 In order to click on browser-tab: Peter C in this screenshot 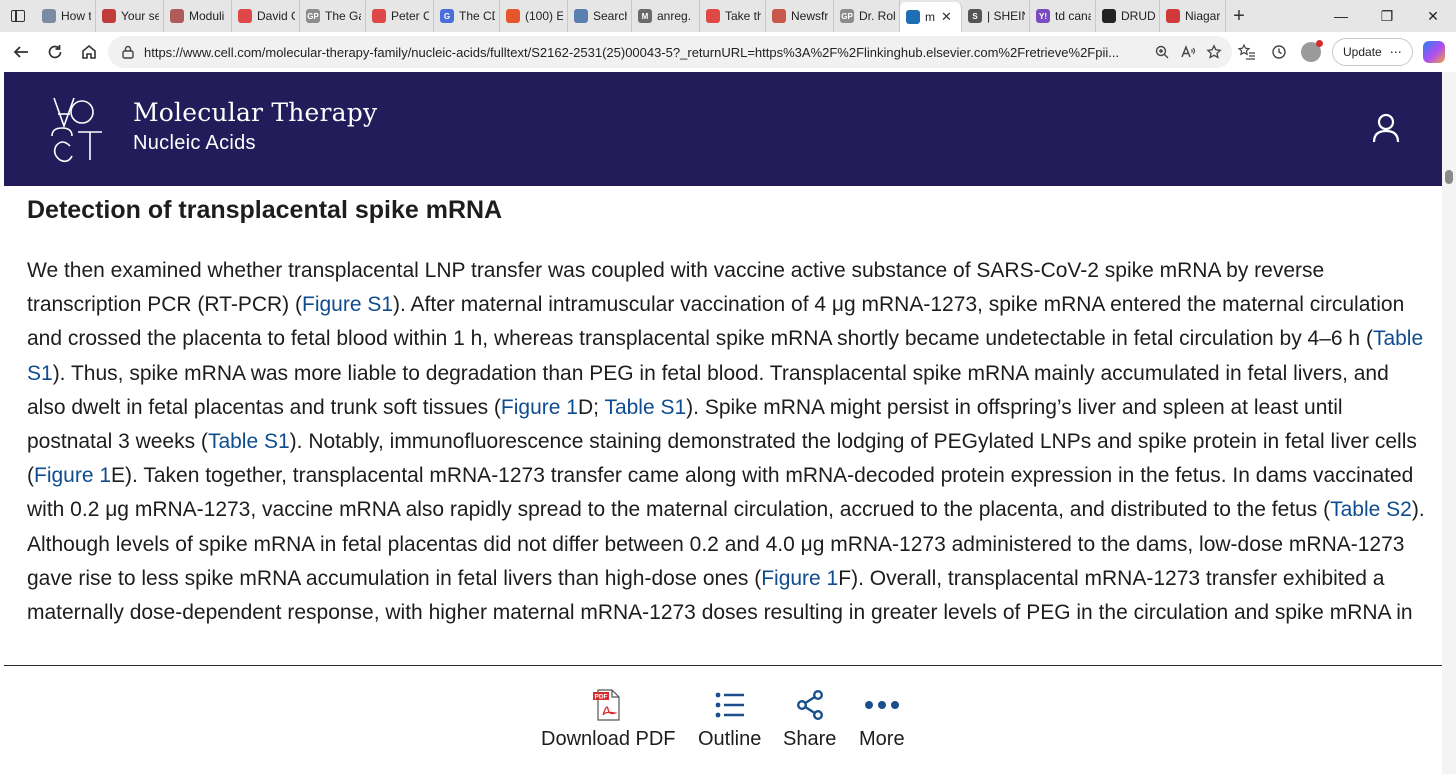, I will do `click(400, 16)`.